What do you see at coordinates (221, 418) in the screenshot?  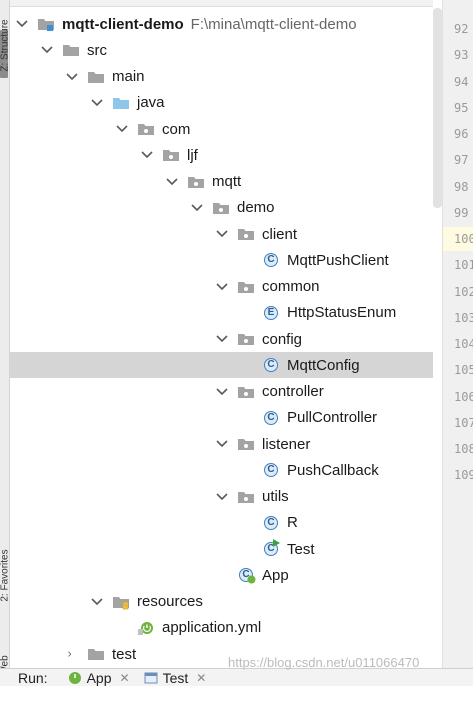 I see `tree-node-pullcontroller: C PullController` at bounding box center [221, 418].